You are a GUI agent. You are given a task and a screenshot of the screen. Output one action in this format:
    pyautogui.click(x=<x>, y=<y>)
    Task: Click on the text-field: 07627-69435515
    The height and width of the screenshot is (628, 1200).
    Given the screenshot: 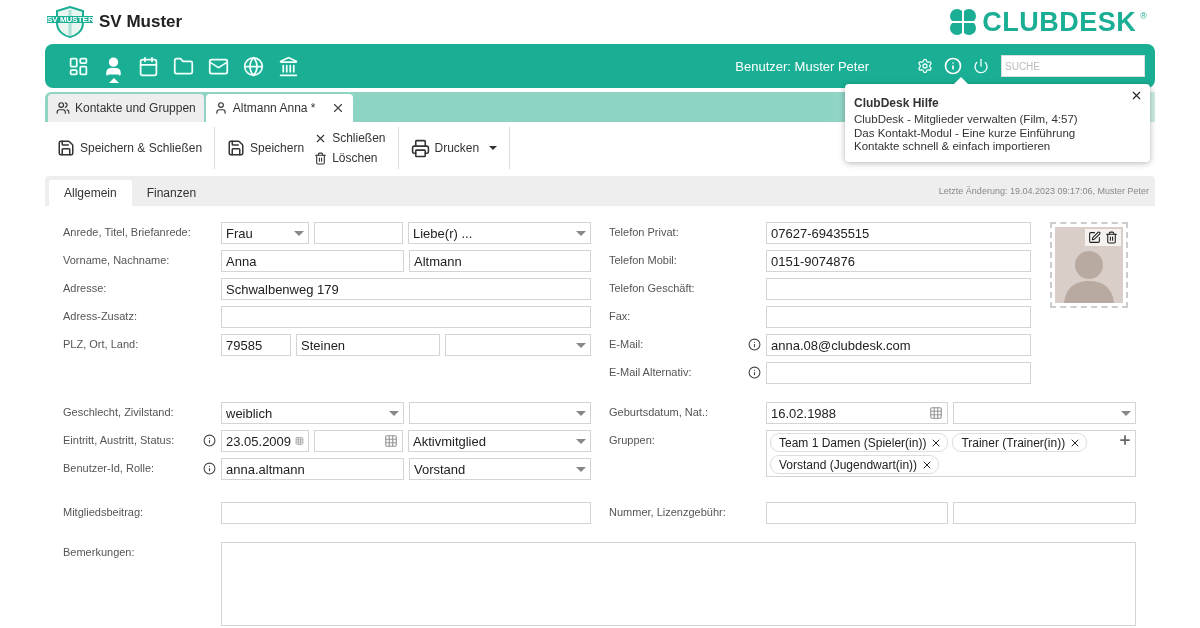 What is the action you would take?
    pyautogui.click(x=898, y=233)
    